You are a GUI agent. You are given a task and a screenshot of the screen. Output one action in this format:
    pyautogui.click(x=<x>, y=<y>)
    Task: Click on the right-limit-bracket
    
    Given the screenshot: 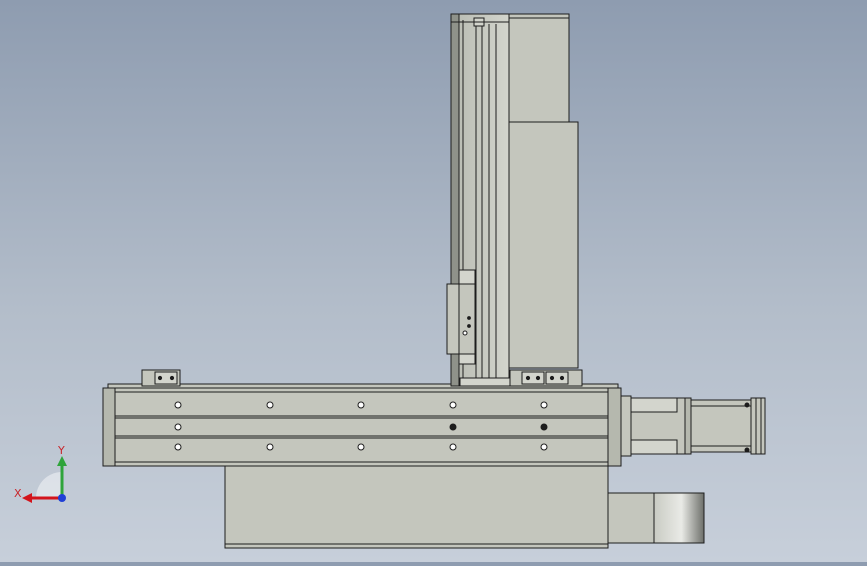 What is the action you would take?
    pyautogui.click(x=546, y=378)
    